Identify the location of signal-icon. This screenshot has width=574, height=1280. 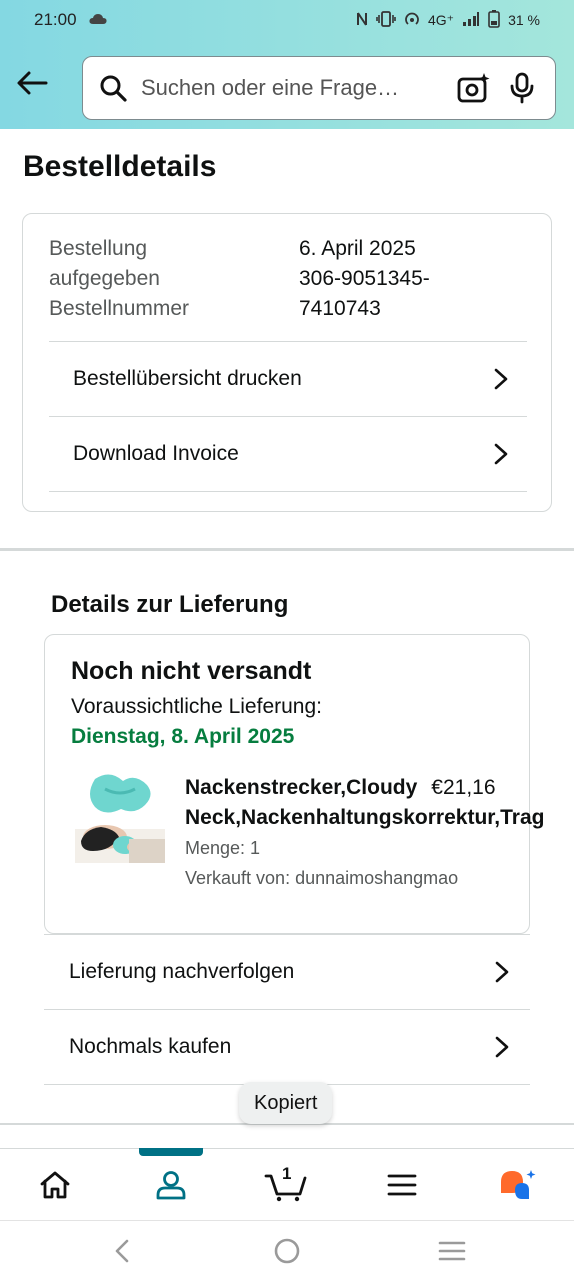
(471, 20).